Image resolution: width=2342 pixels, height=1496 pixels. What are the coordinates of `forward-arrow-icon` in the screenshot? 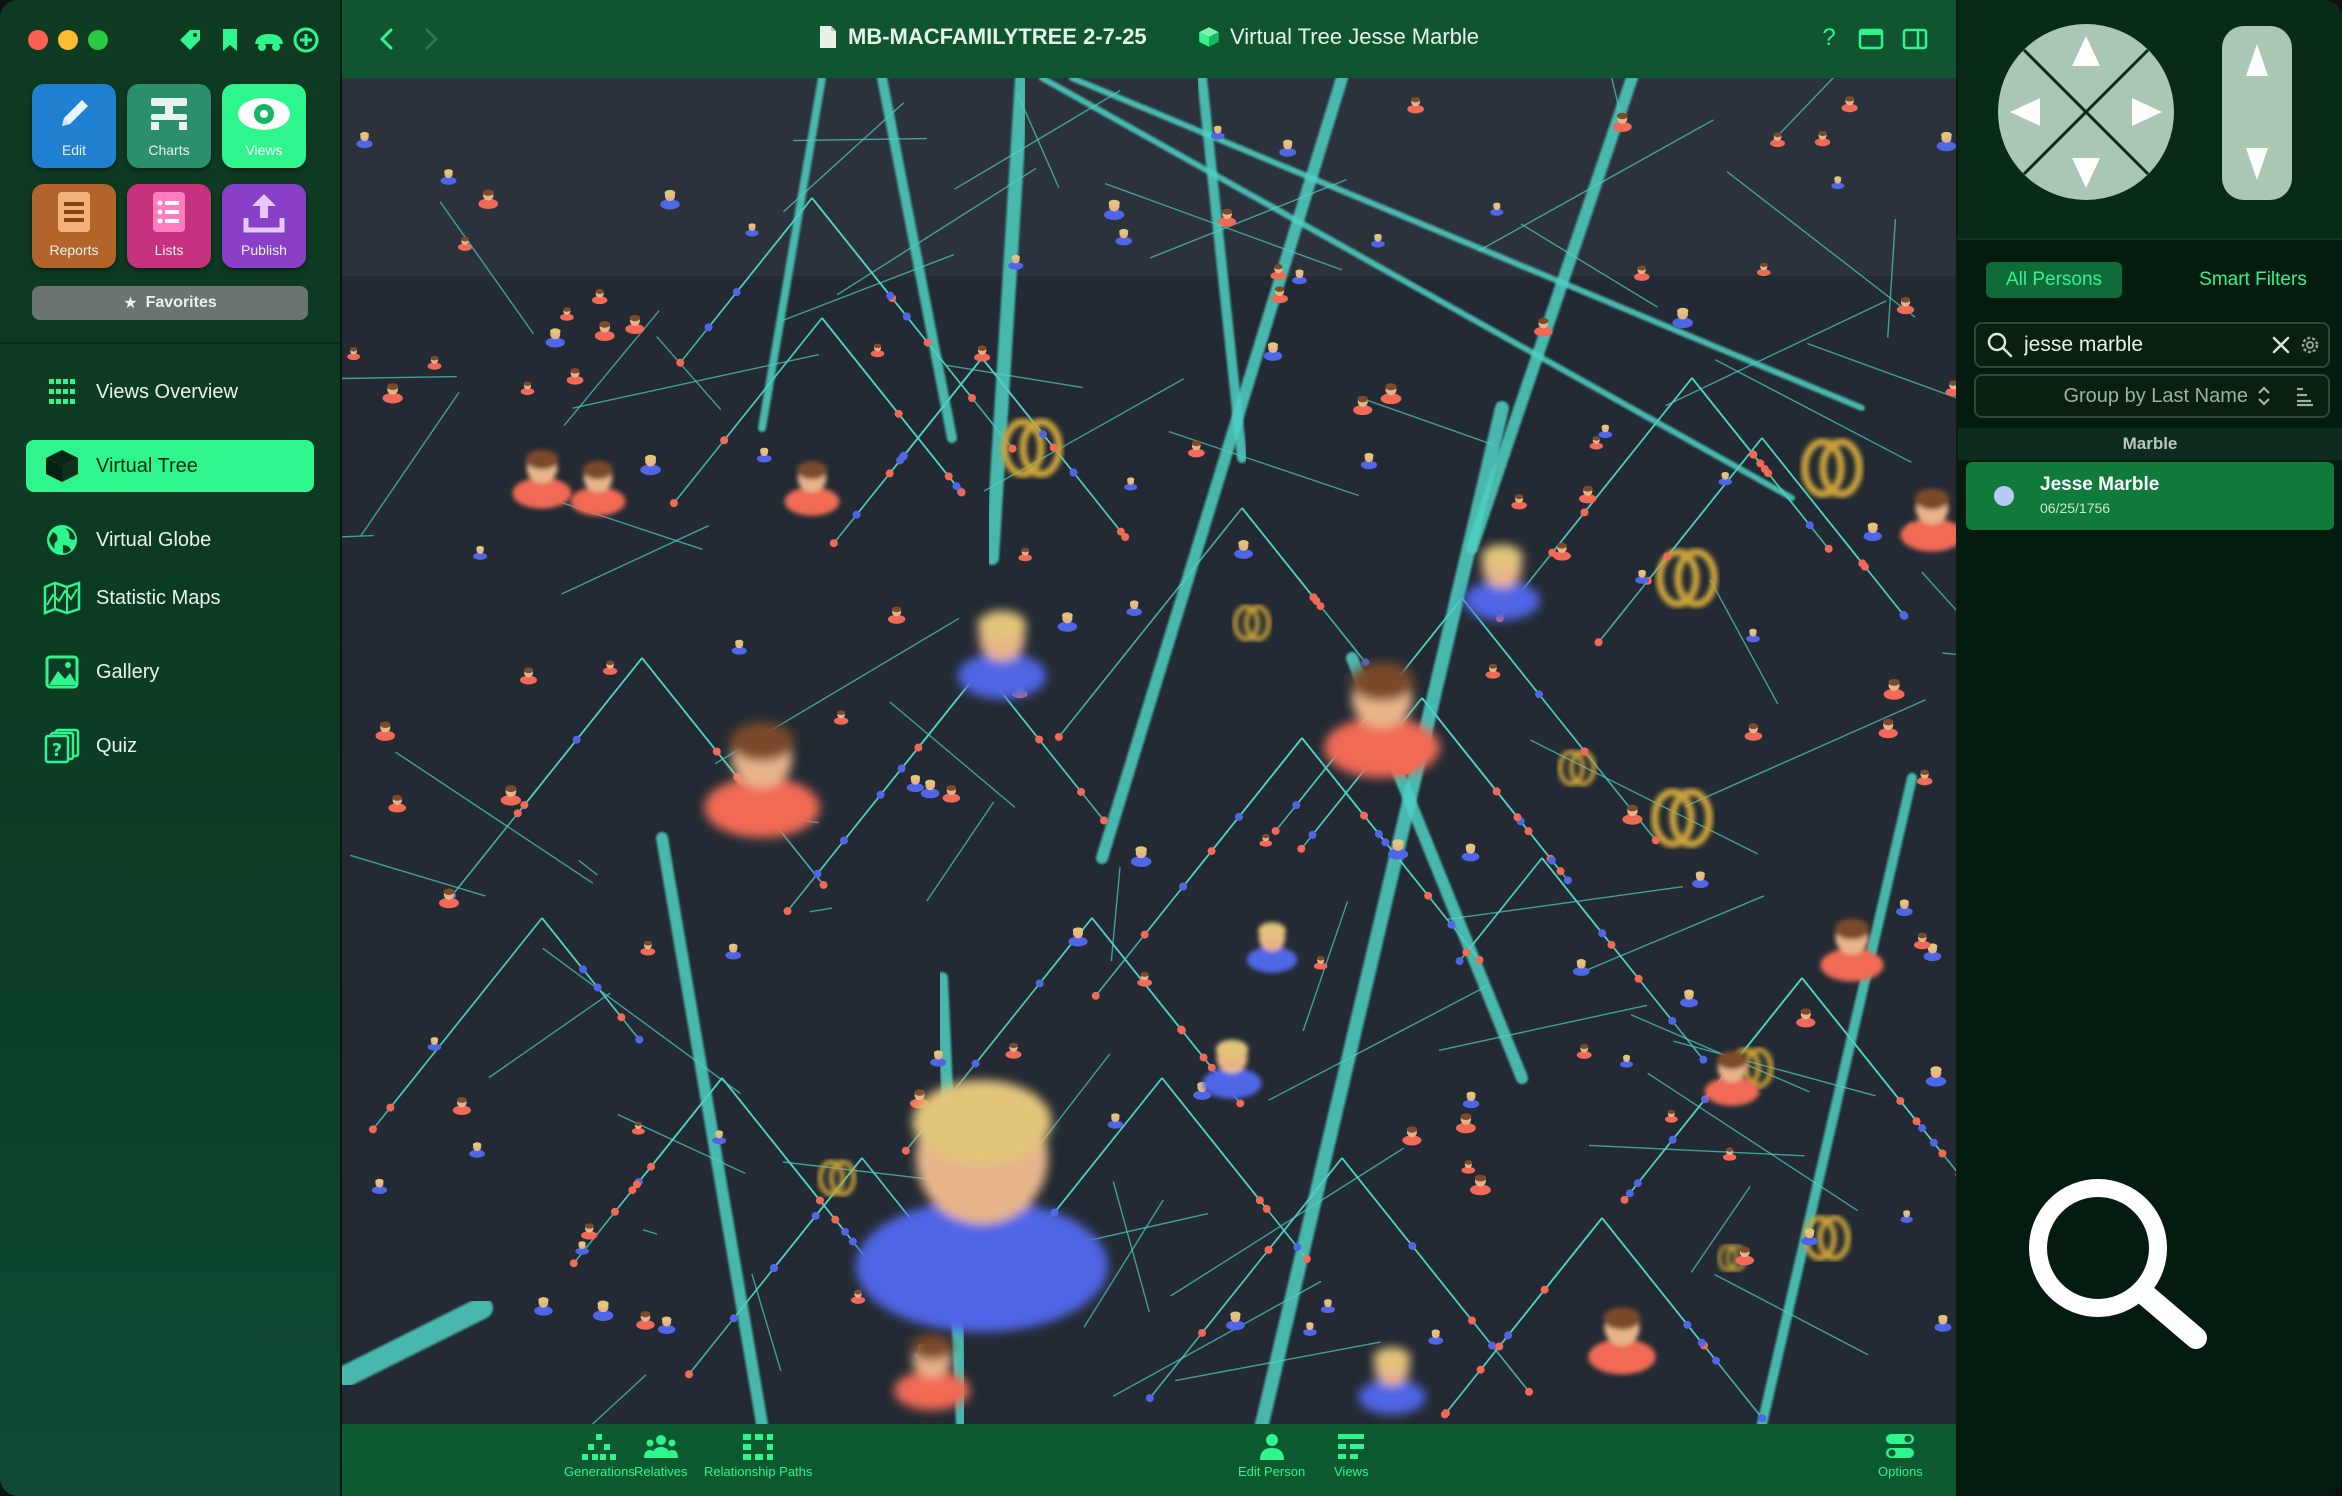 It's located at (431, 39).